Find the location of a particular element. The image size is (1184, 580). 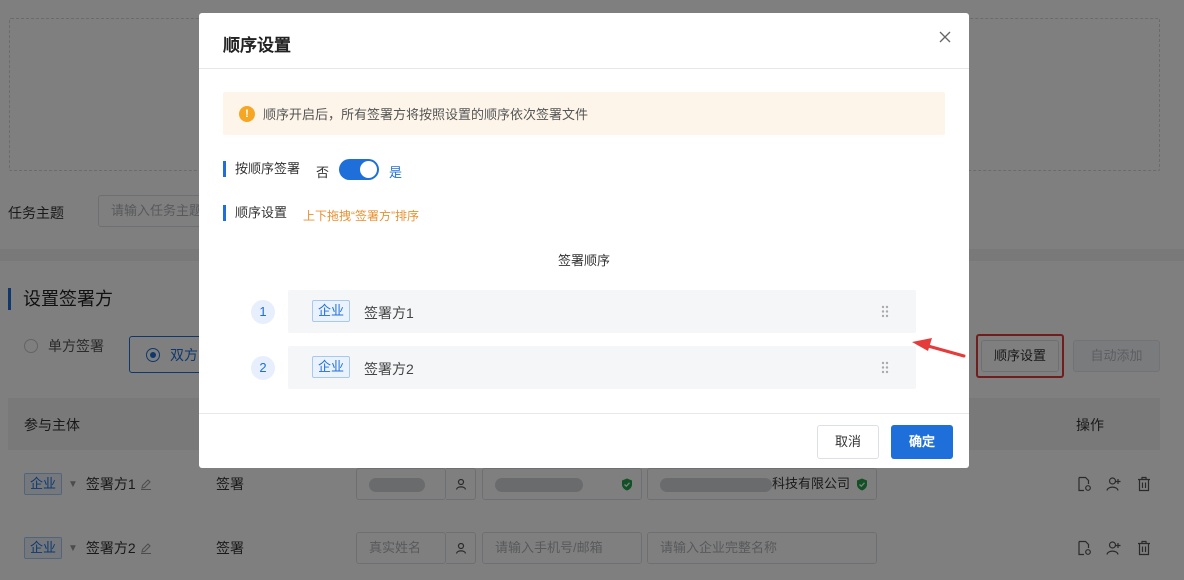

signer-name: 签署方2 is located at coordinates (389, 369).